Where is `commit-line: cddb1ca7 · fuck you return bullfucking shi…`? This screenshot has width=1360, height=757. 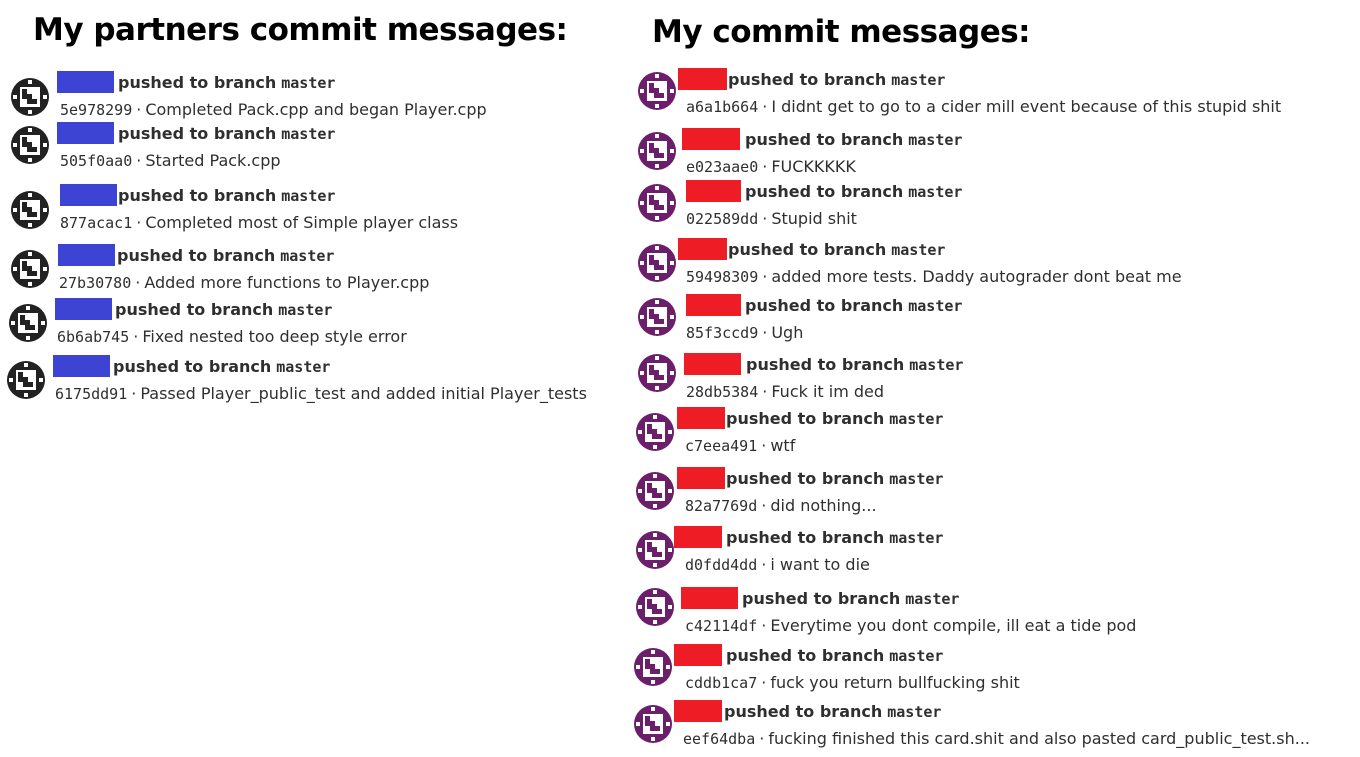 commit-line: cddb1ca7 · fuck you return bullfucking shi… is located at coordinates (852, 682).